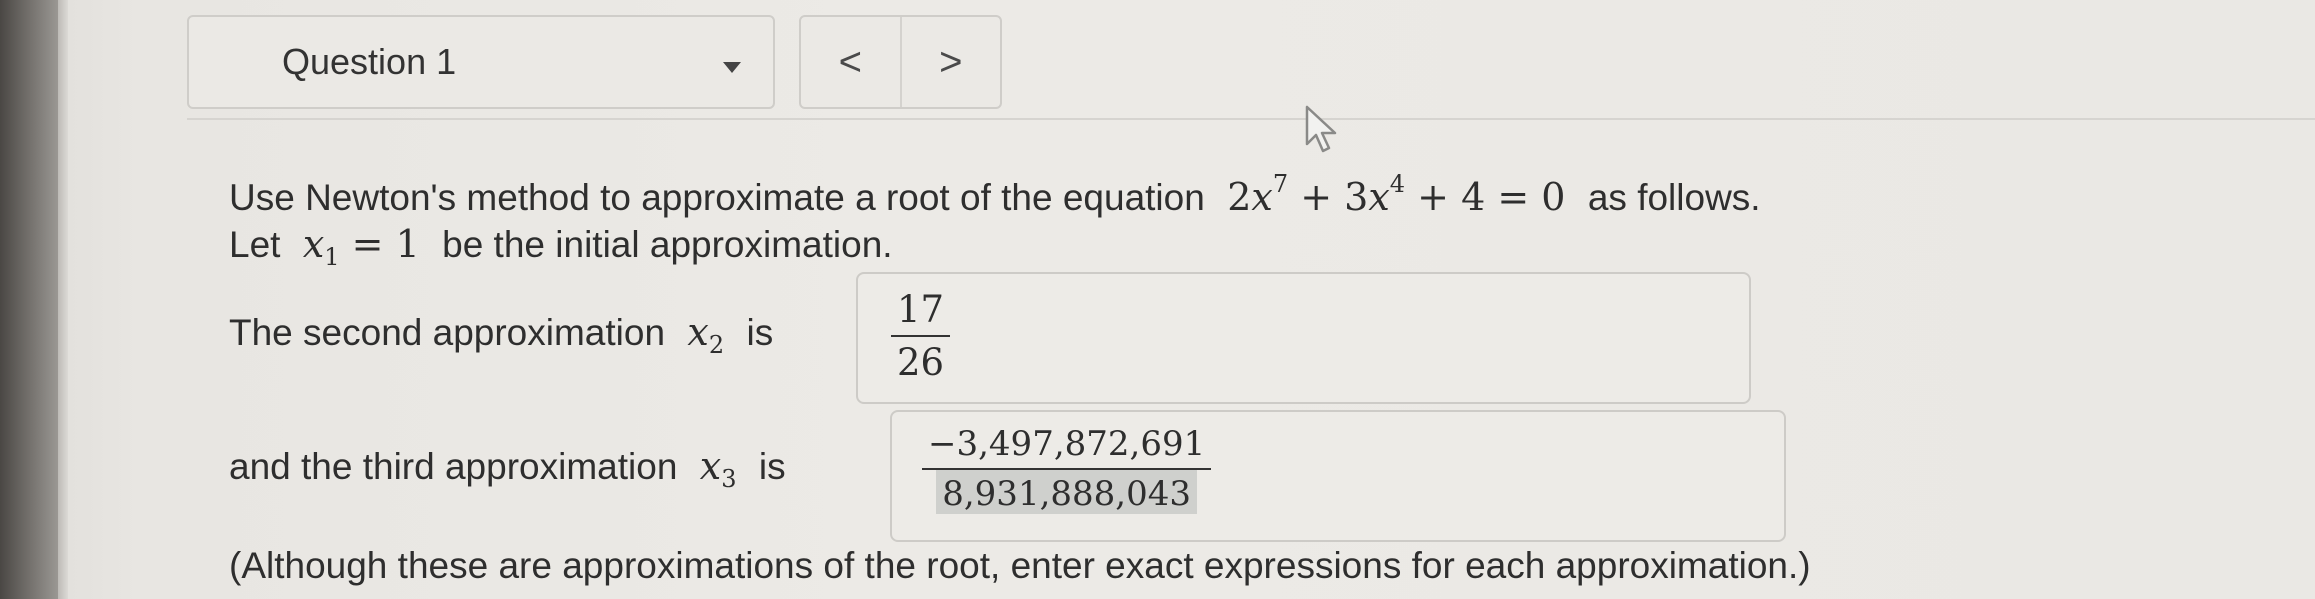  I want to click on left-bezel, so click(29, 299).